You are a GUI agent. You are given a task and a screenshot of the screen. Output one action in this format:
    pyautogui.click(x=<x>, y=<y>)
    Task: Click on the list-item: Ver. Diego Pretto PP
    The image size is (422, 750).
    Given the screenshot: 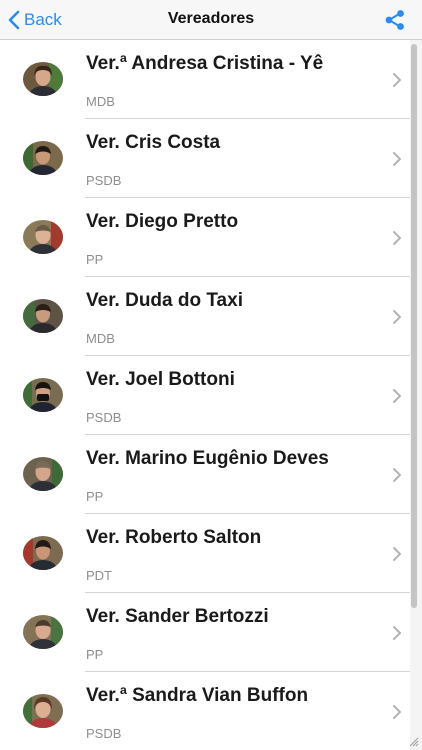 What is the action you would take?
    pyautogui.click(x=205, y=237)
    